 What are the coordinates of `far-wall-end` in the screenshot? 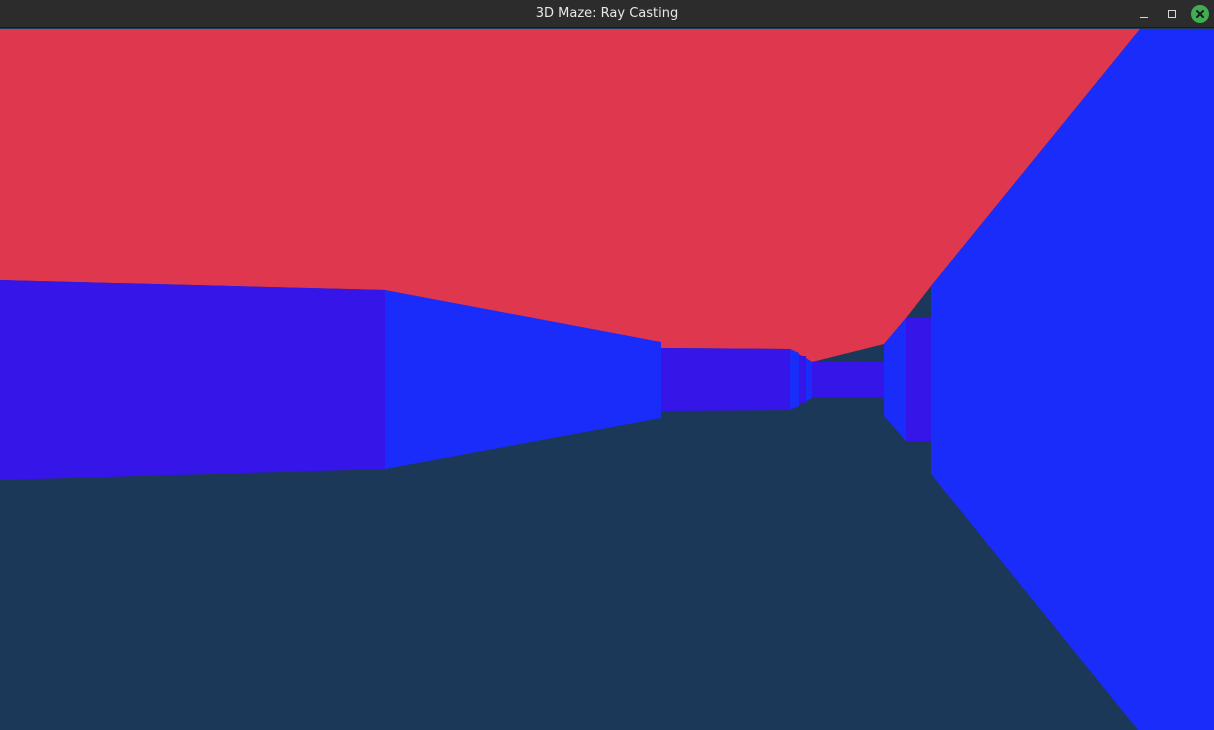 It's located at (848, 379).